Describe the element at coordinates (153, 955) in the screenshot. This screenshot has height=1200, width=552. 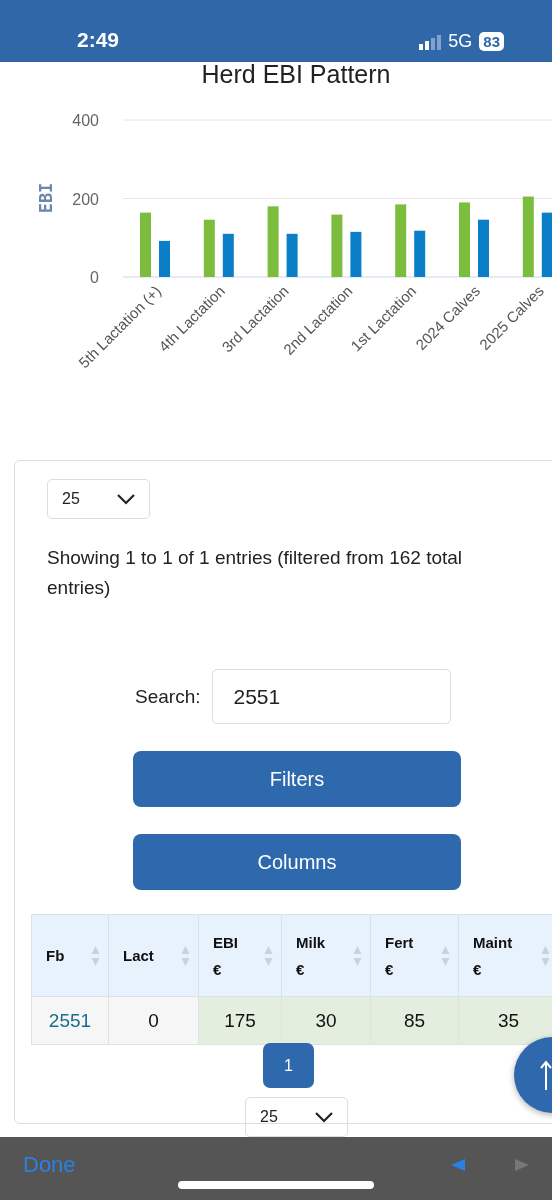
I see `column-header: Lact` at that location.